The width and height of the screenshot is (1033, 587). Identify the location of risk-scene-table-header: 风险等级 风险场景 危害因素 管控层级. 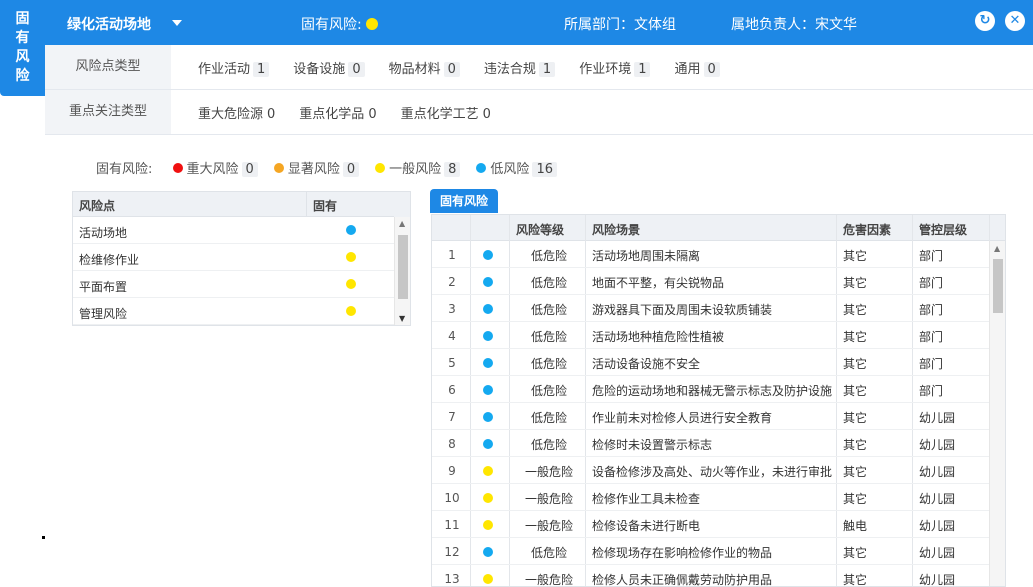
(718, 228).